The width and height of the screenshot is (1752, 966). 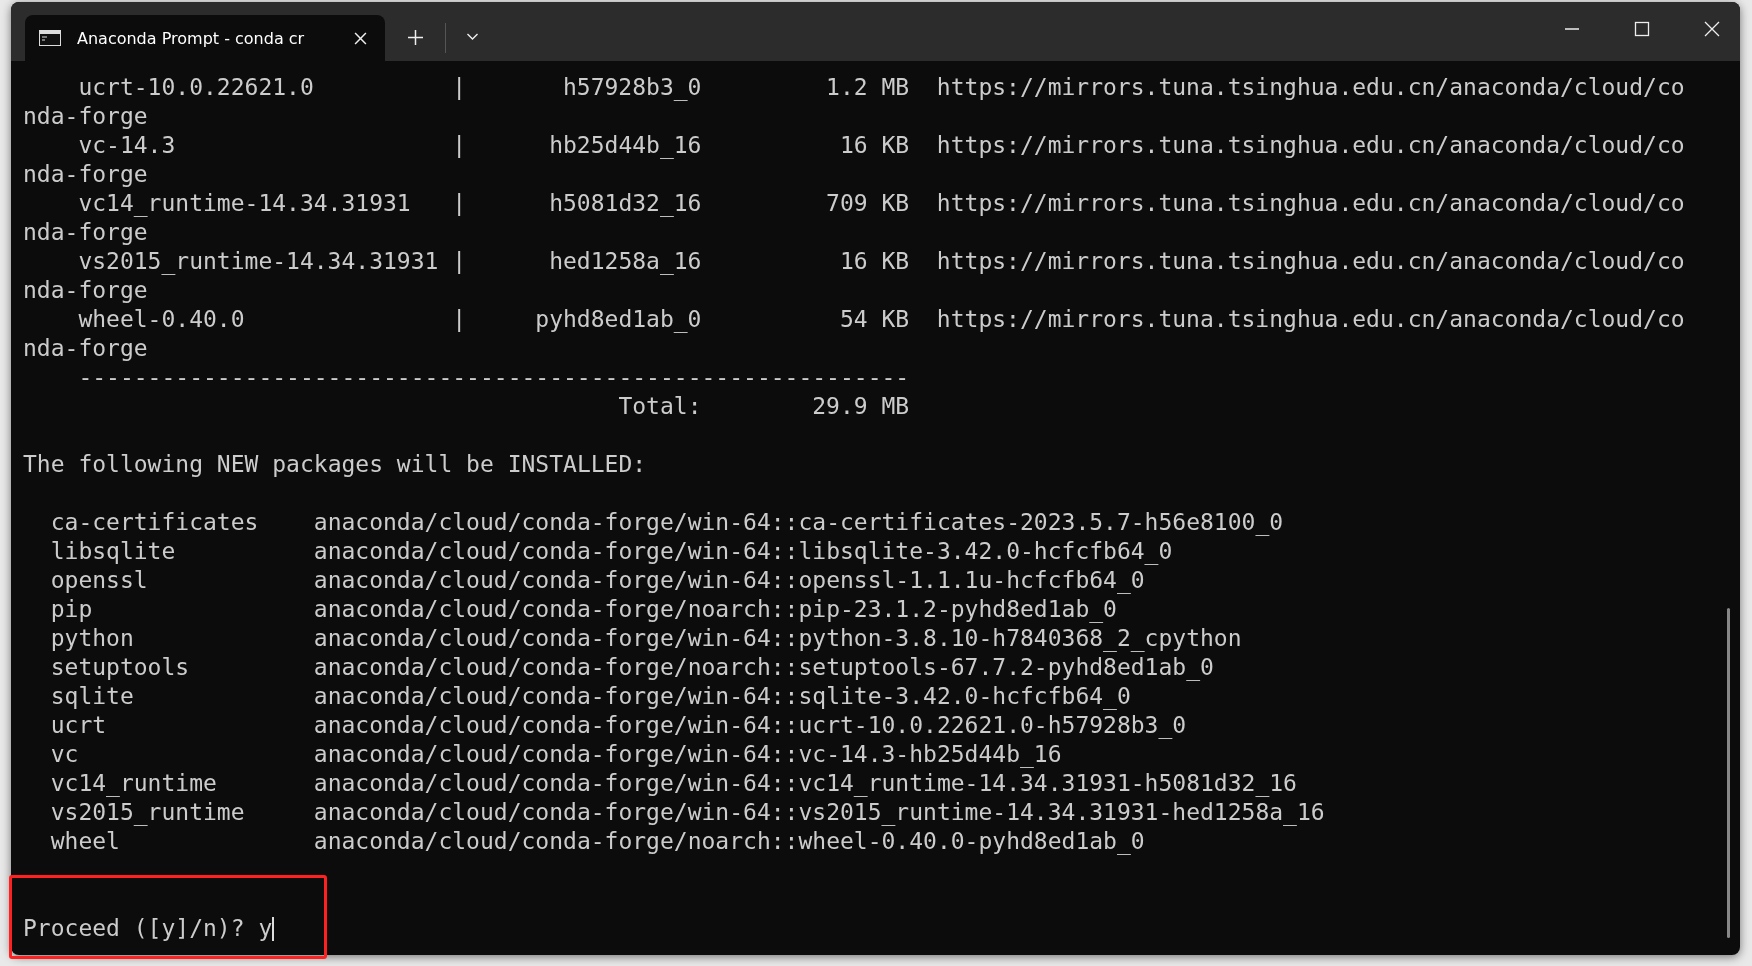 What do you see at coordinates (805, 783) in the screenshot?
I see `package-spec: anaconda/cloud/conda-forge/win-64::vc14_runtime-14.34.31931-h5081d32_16` at bounding box center [805, 783].